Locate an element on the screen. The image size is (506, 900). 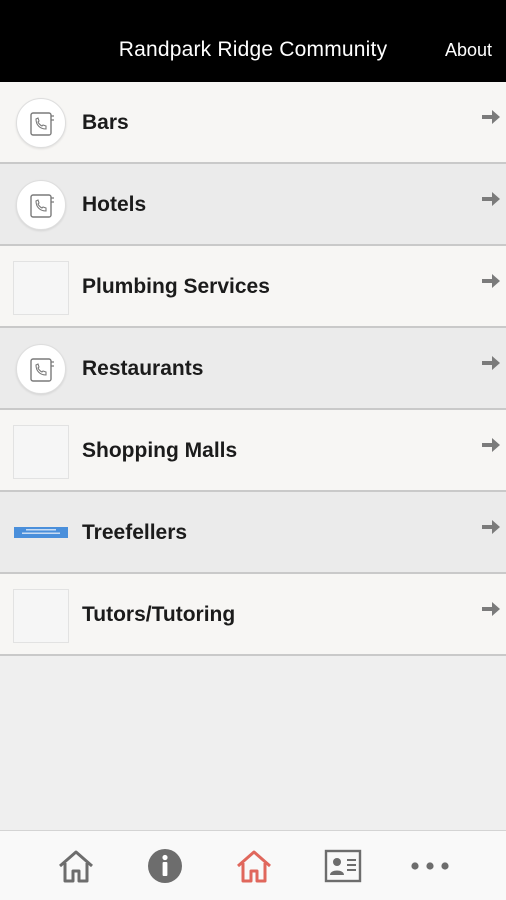
about-button: About is located at coordinates (468, 50).